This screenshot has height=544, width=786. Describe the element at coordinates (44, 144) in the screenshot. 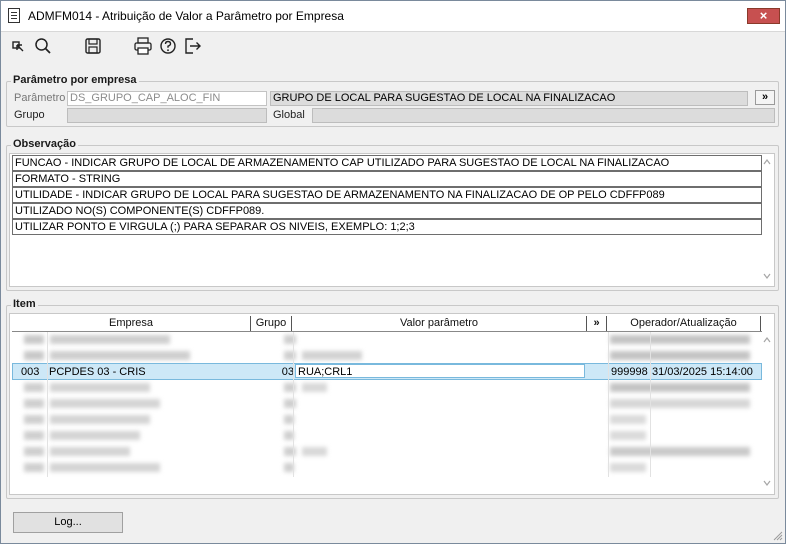

I see `observacao-legend: Observação` at that location.